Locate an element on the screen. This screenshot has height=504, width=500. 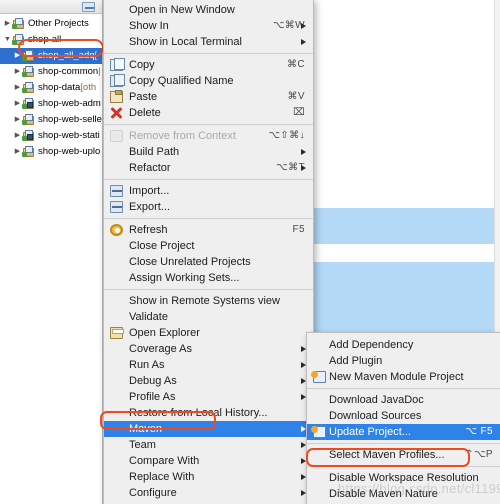
menu-item-add-dependency: Add Dependency is located at coordinates (403, 345).